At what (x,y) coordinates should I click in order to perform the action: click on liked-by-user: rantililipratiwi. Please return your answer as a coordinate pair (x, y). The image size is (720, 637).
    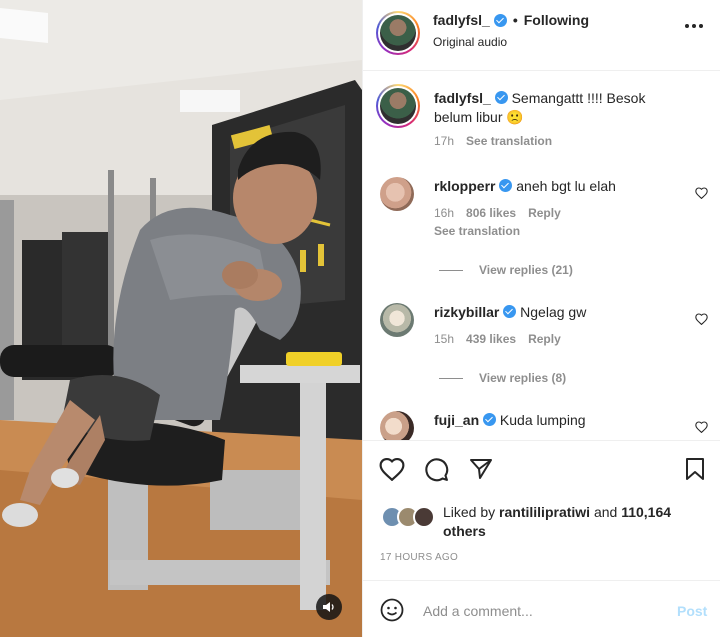
    Looking at the image, I should click on (544, 512).